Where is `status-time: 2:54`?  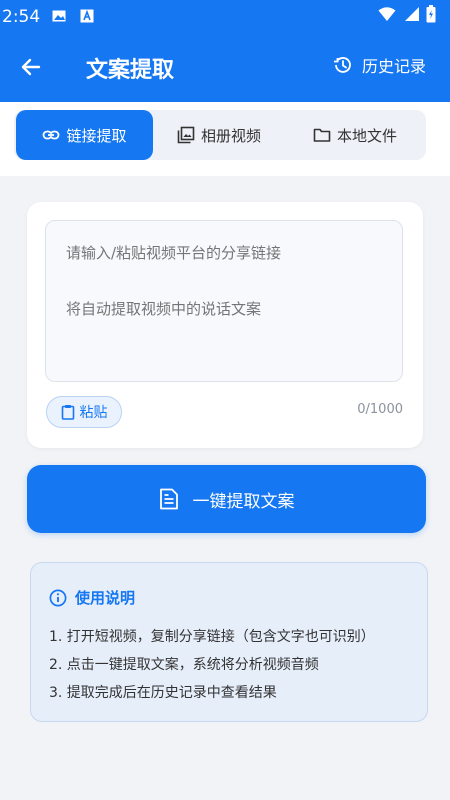
status-time: 2:54 is located at coordinates (21, 17).